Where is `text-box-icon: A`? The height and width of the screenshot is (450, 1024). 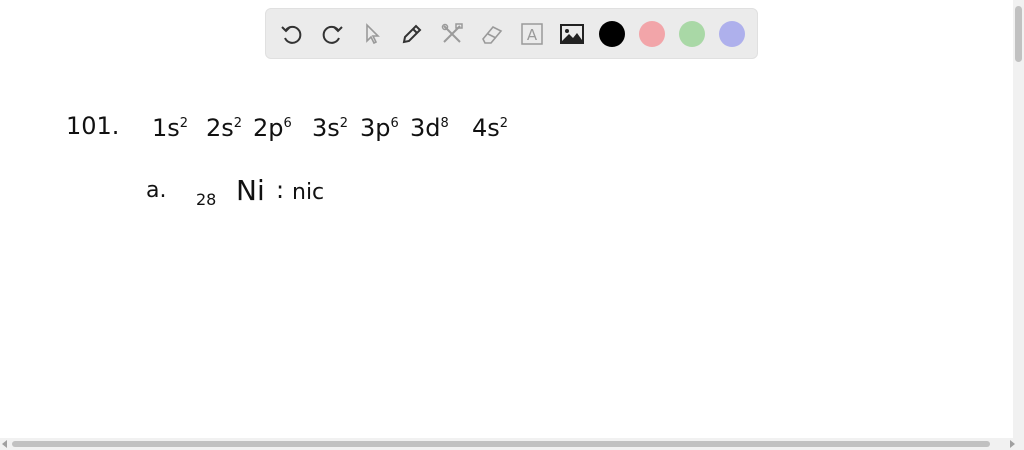
text-box-icon: A is located at coordinates (532, 34).